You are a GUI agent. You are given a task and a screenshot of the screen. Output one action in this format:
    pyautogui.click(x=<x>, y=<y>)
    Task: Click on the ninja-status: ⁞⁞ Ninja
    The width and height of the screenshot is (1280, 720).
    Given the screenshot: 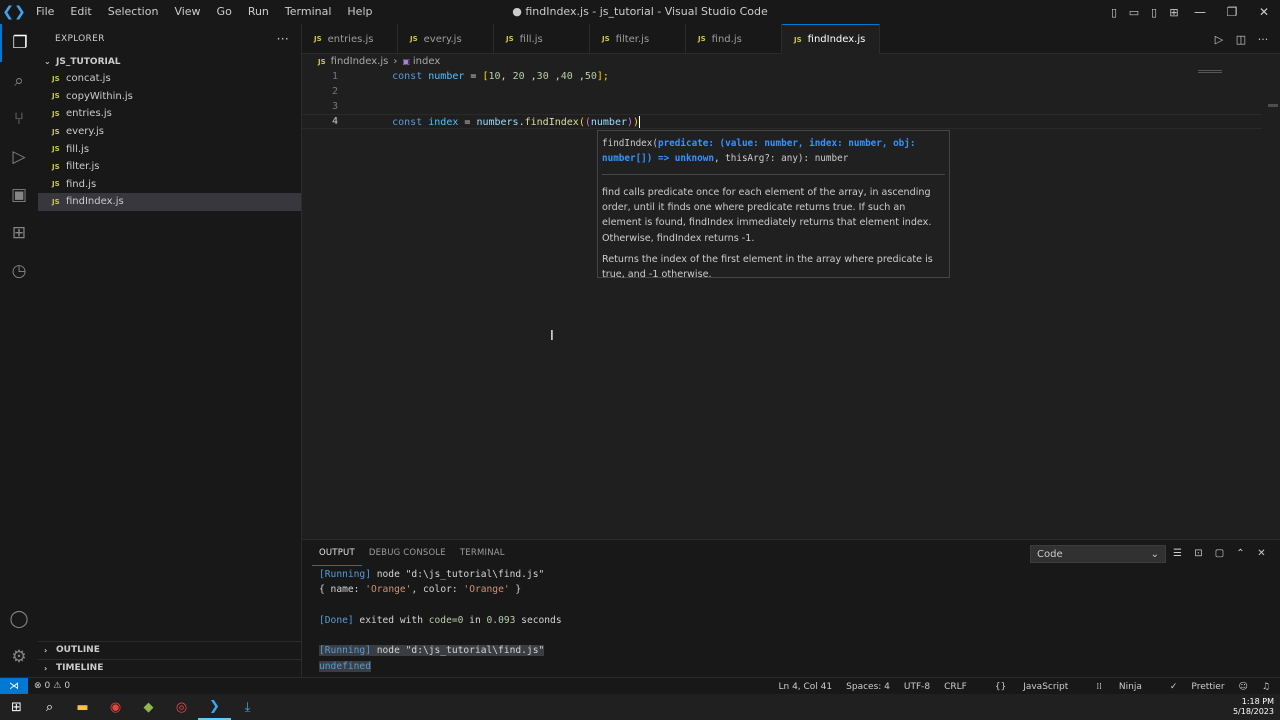 What is the action you would take?
    pyautogui.click(x=1112, y=687)
    